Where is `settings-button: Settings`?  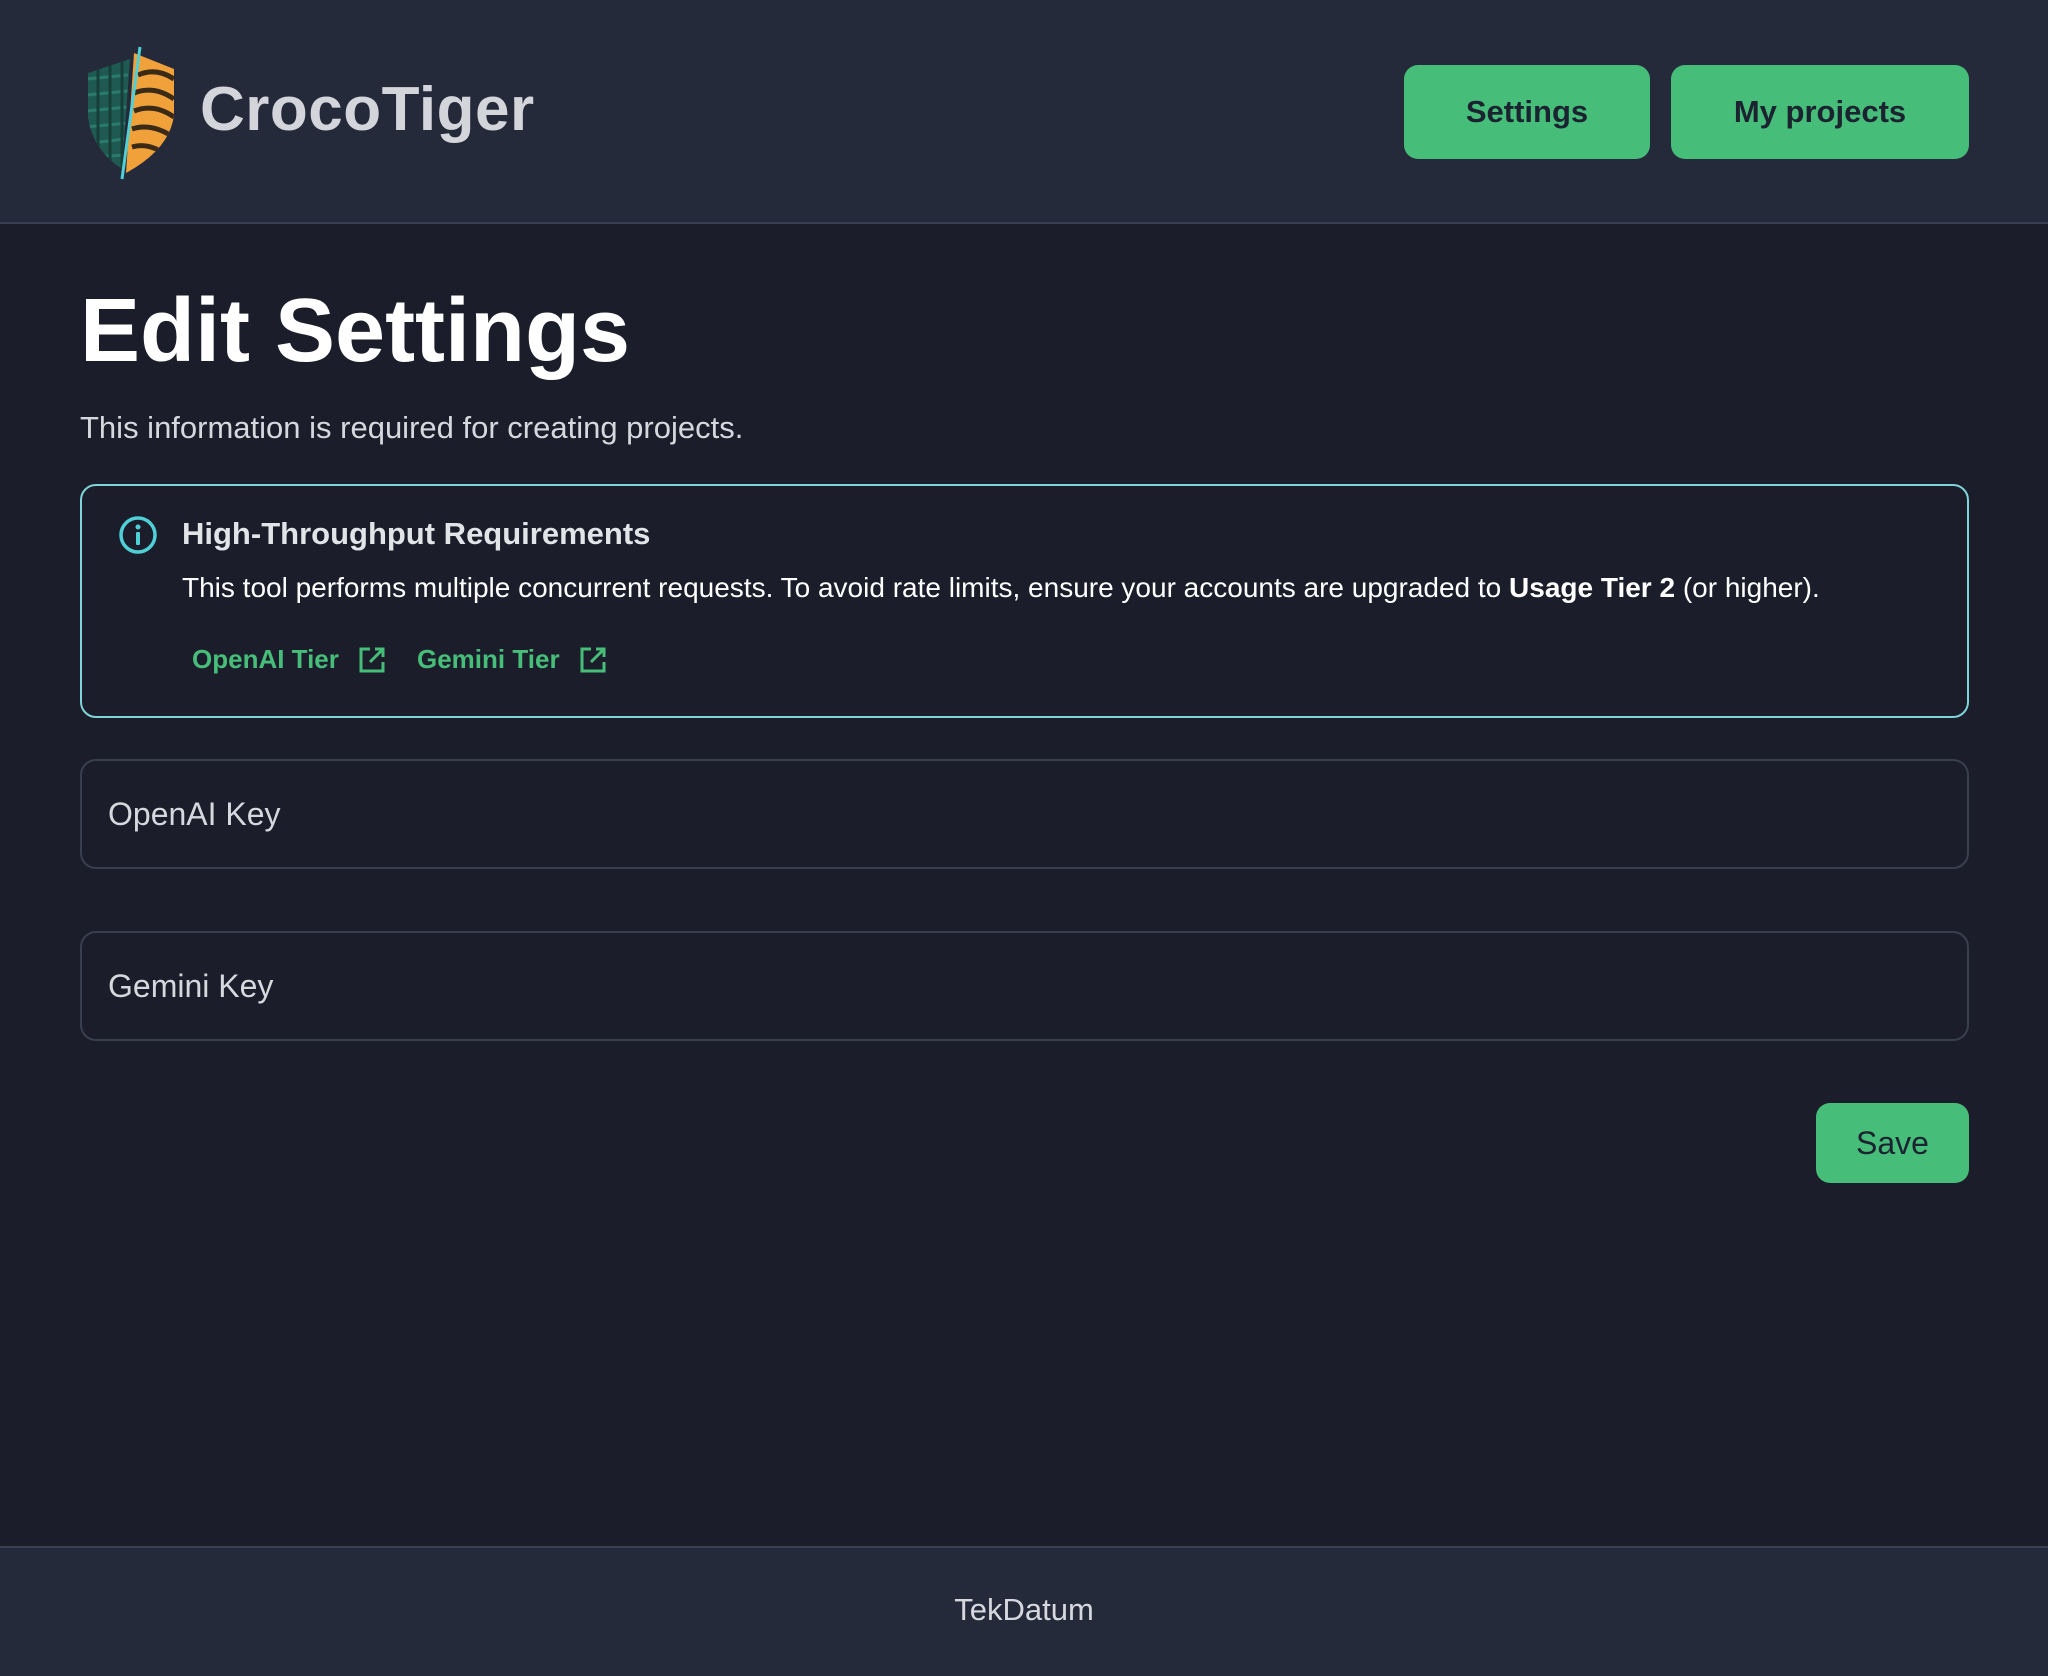
settings-button: Settings is located at coordinates (1527, 112).